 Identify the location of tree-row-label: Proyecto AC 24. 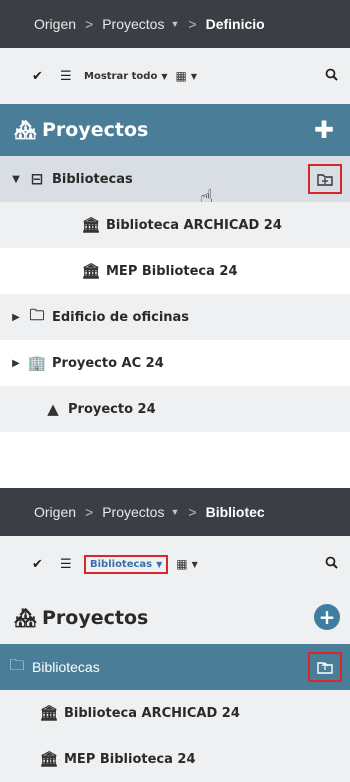
(108, 363).